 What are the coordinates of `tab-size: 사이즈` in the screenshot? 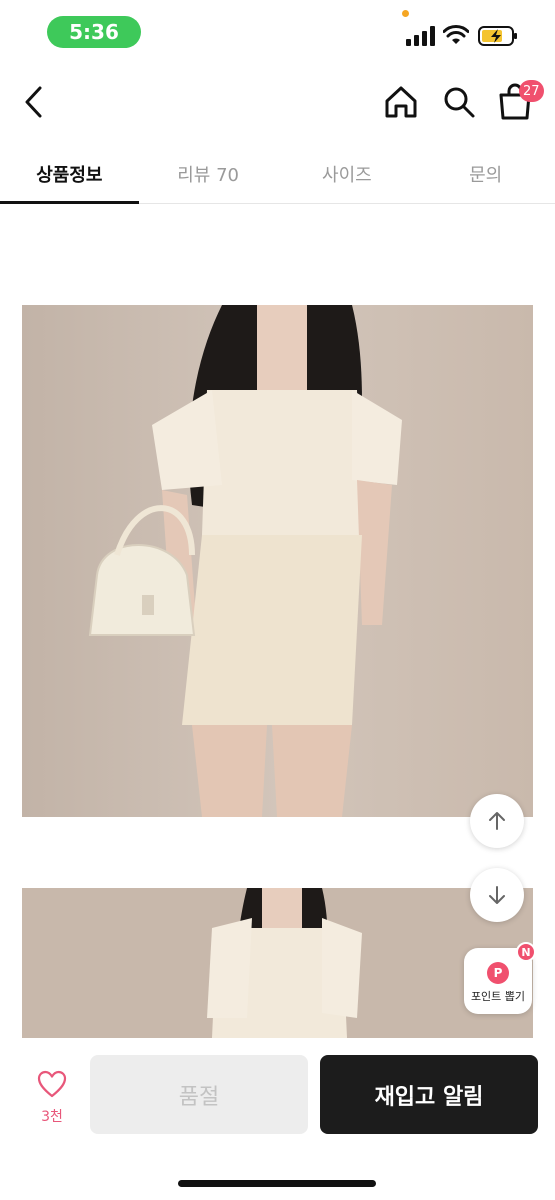 It's located at (347, 173).